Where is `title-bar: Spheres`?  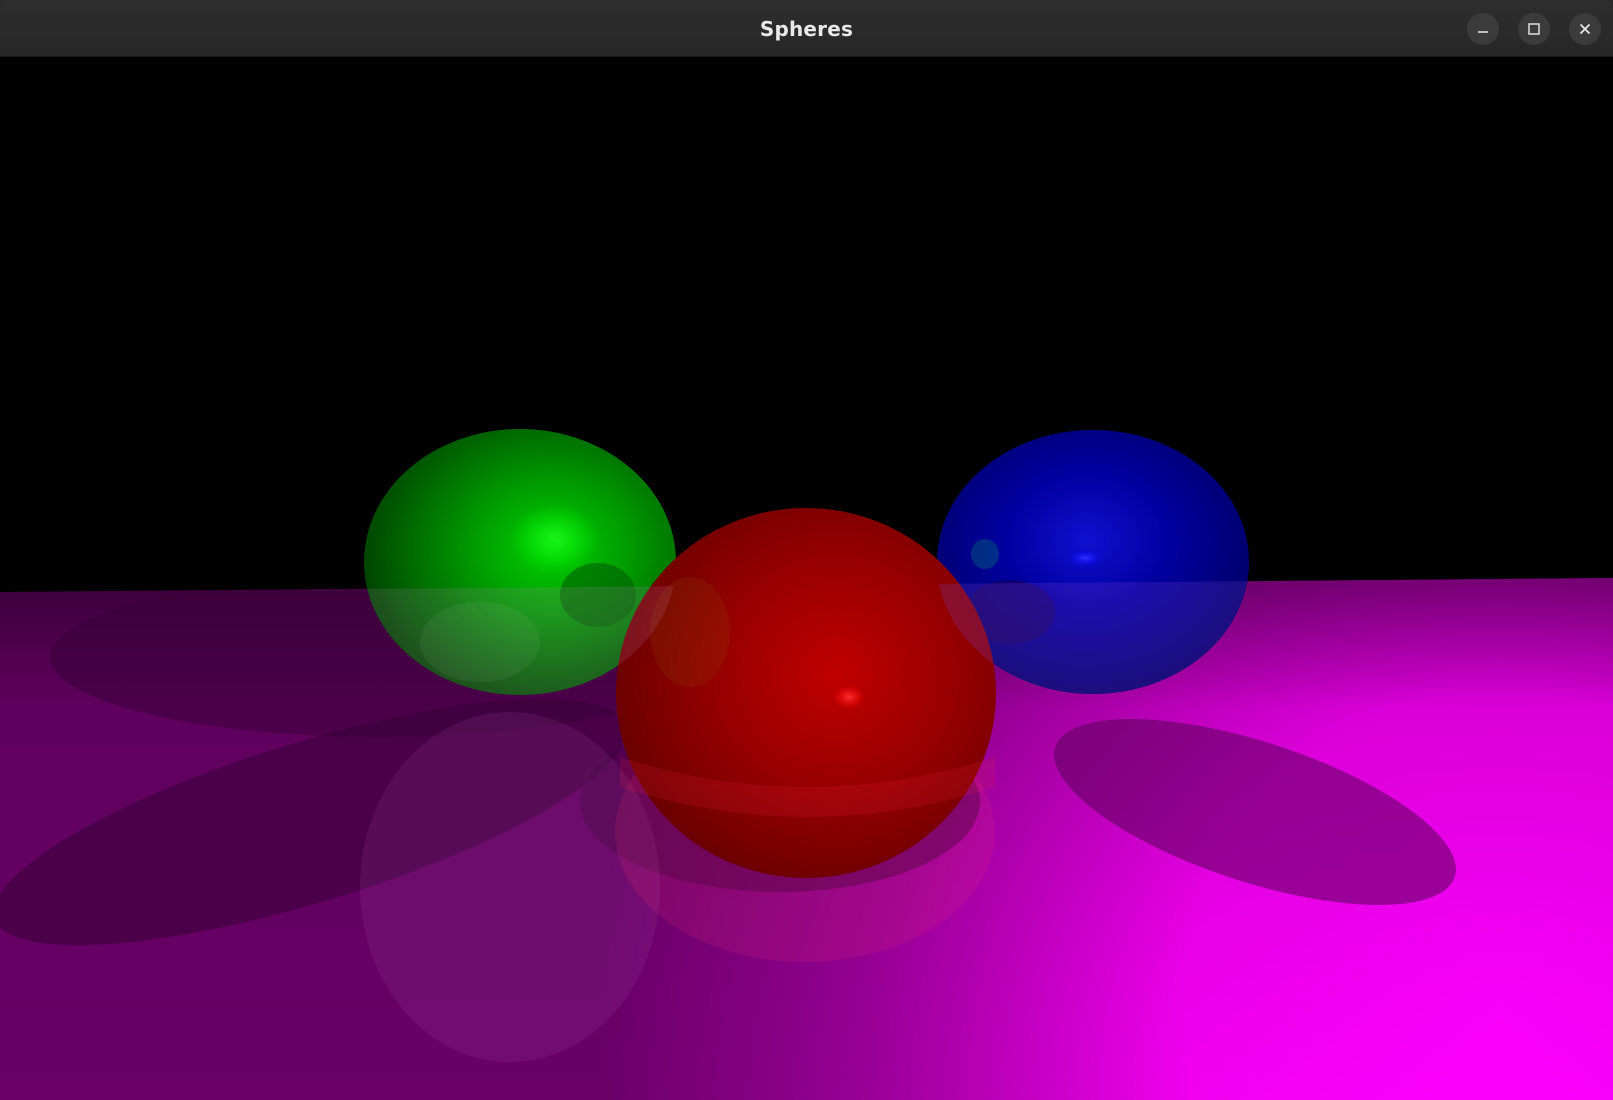 title-bar: Spheres is located at coordinates (806, 28).